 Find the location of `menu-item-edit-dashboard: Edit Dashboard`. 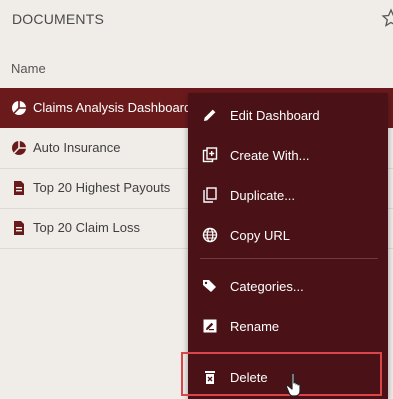

menu-item-edit-dashboard: Edit Dashboard is located at coordinates (288, 115).